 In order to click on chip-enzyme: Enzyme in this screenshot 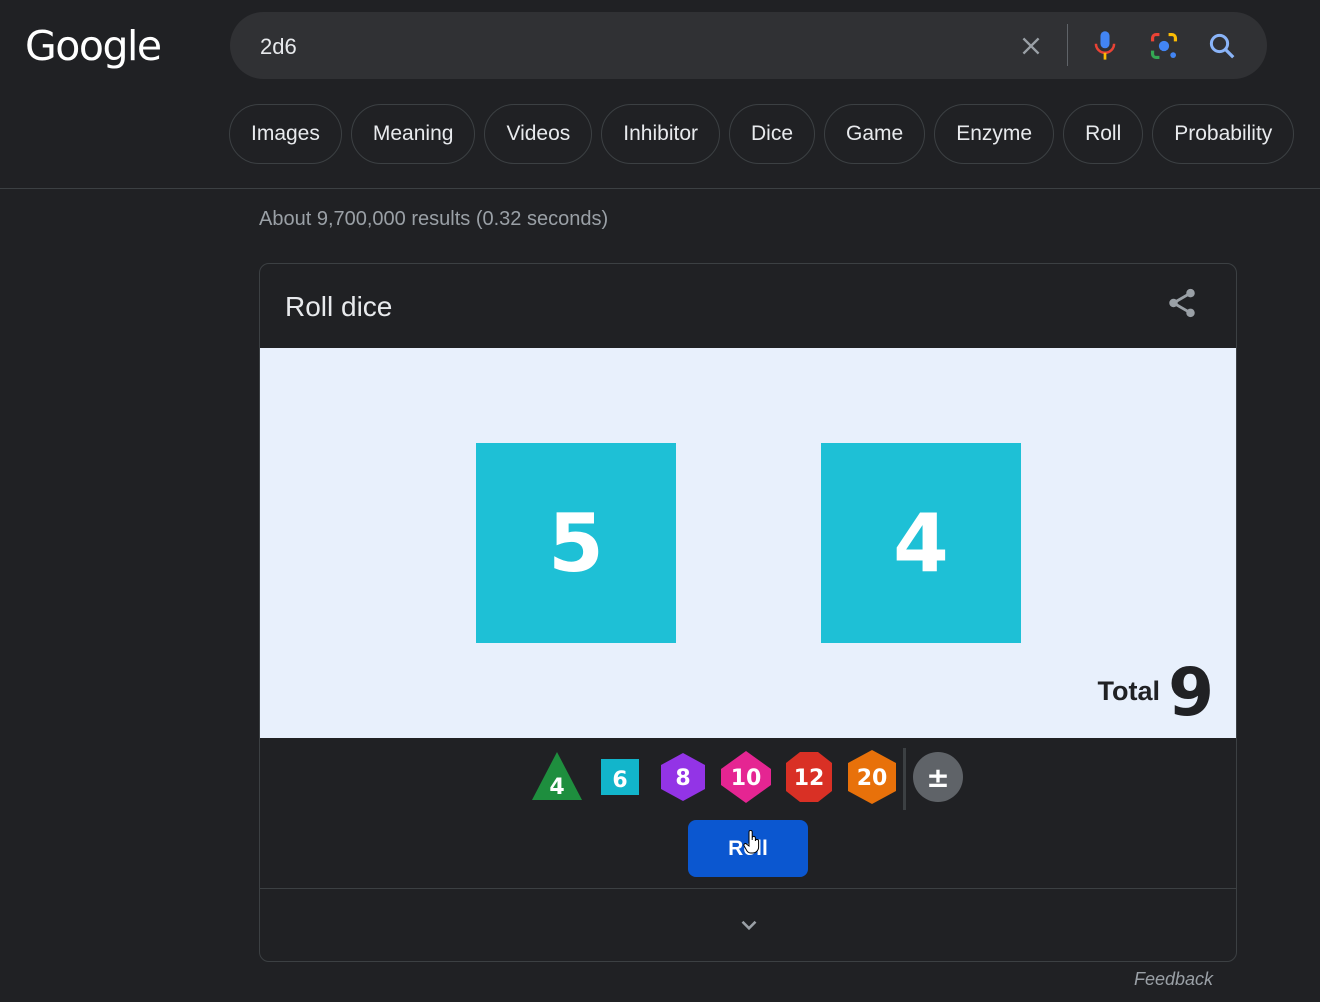, I will do `click(994, 134)`.